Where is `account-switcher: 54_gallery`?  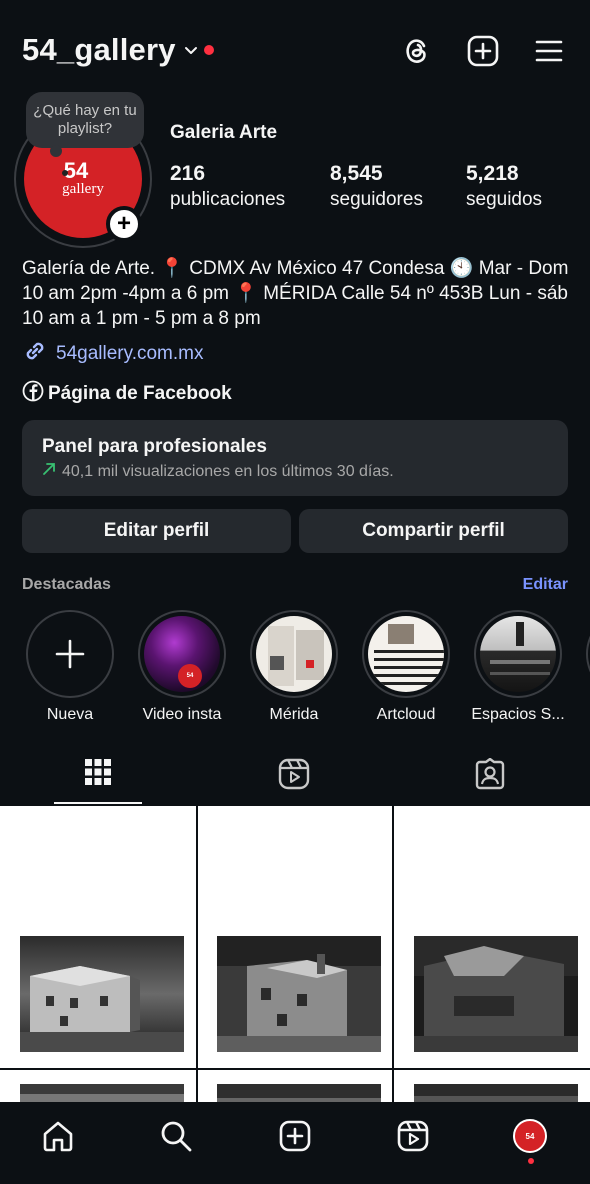 account-switcher: 54_gallery is located at coordinates (118, 50).